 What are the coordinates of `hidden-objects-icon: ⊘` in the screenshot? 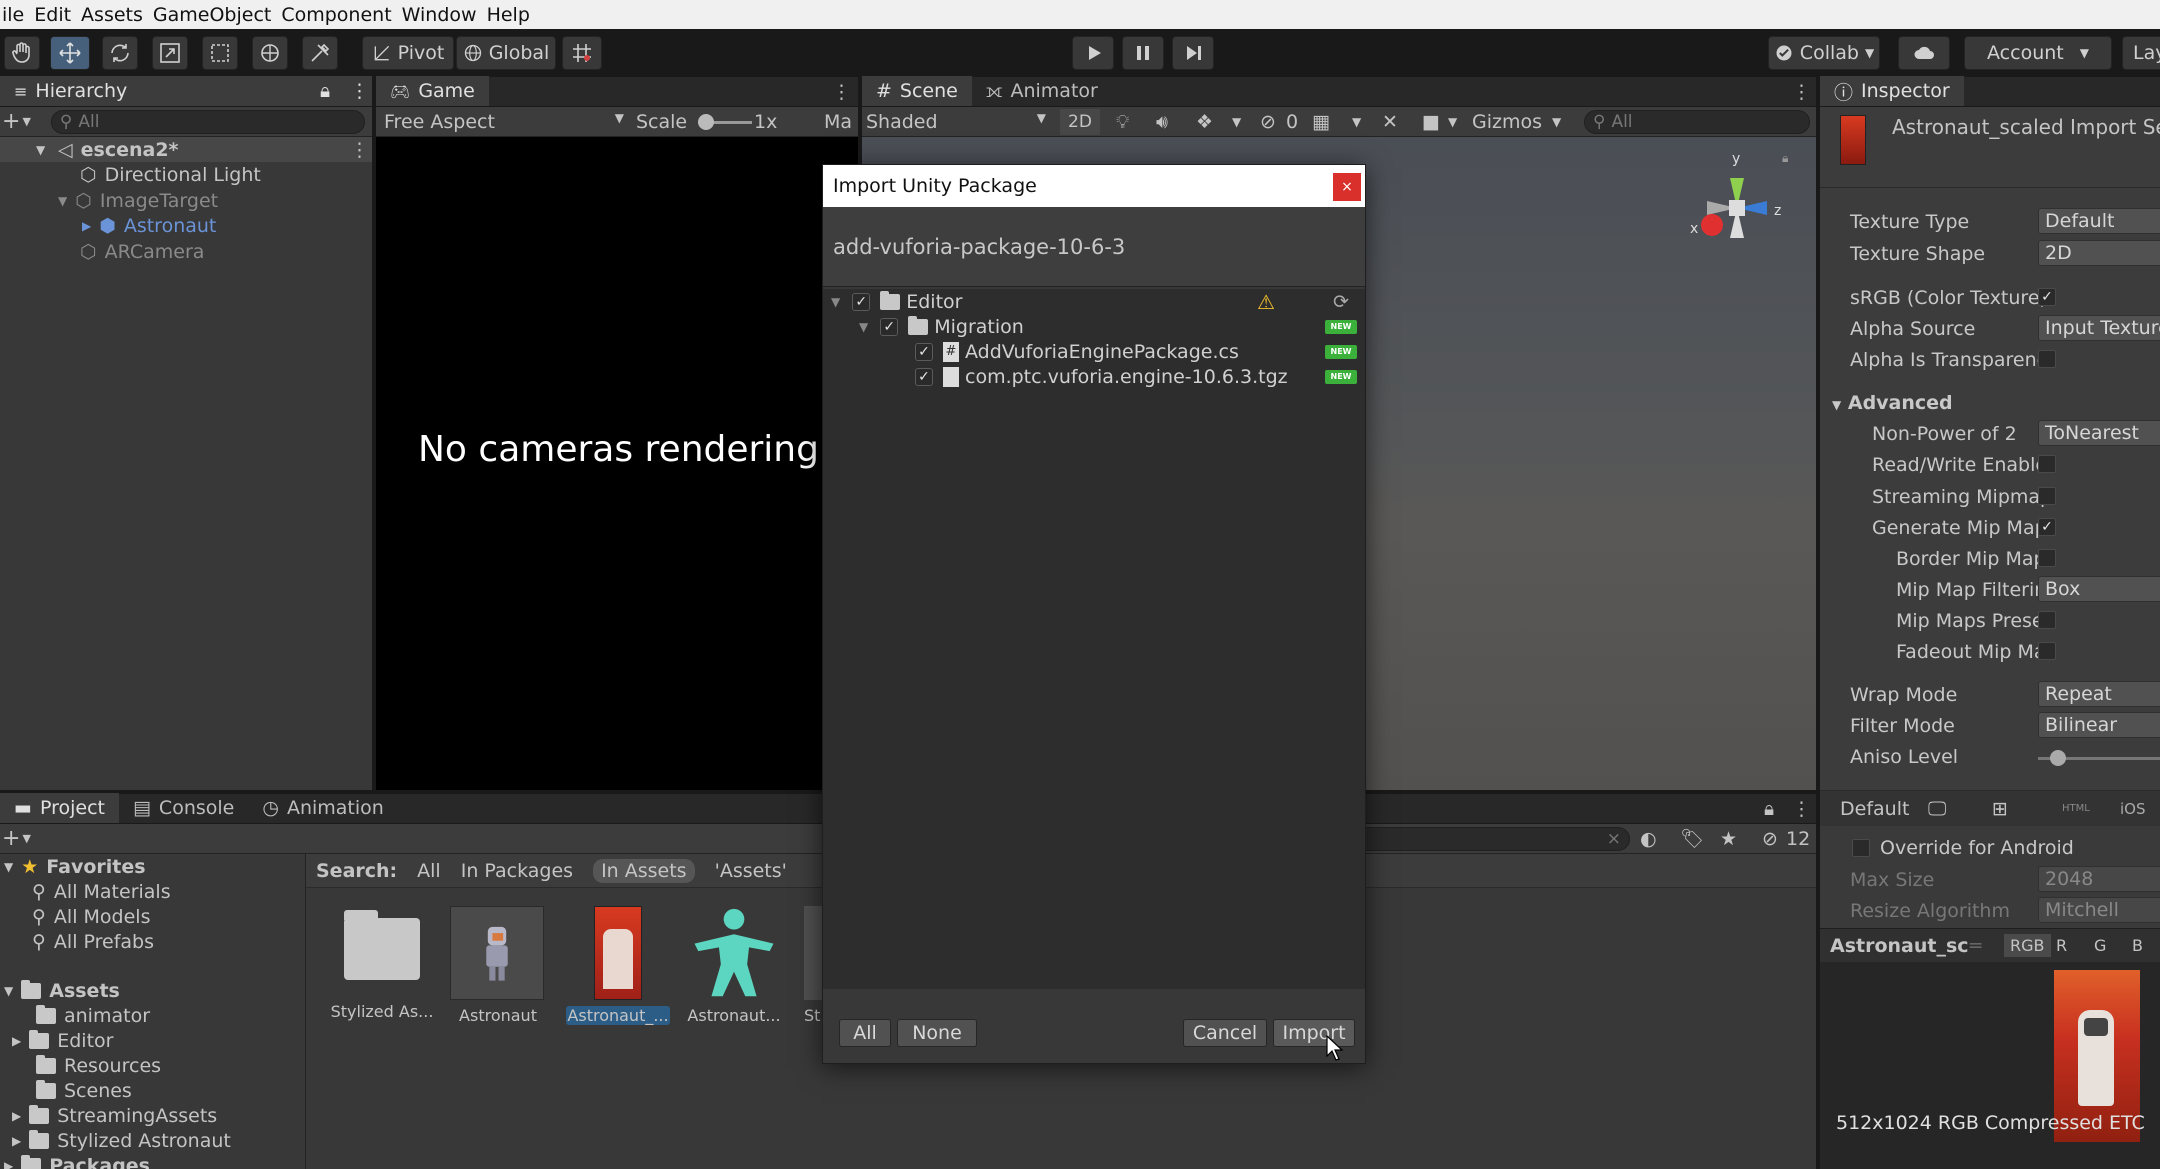 It's located at (1268, 122).